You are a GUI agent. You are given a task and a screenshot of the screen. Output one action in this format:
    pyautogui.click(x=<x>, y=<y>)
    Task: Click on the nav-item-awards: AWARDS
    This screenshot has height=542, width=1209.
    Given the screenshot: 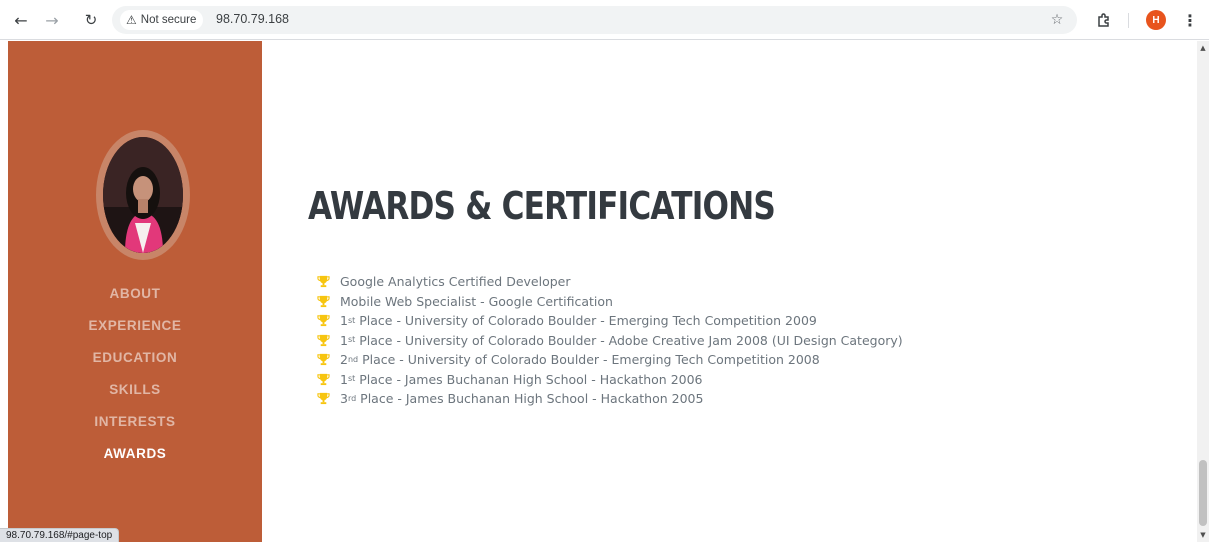 What is the action you would take?
    pyautogui.click(x=135, y=453)
    